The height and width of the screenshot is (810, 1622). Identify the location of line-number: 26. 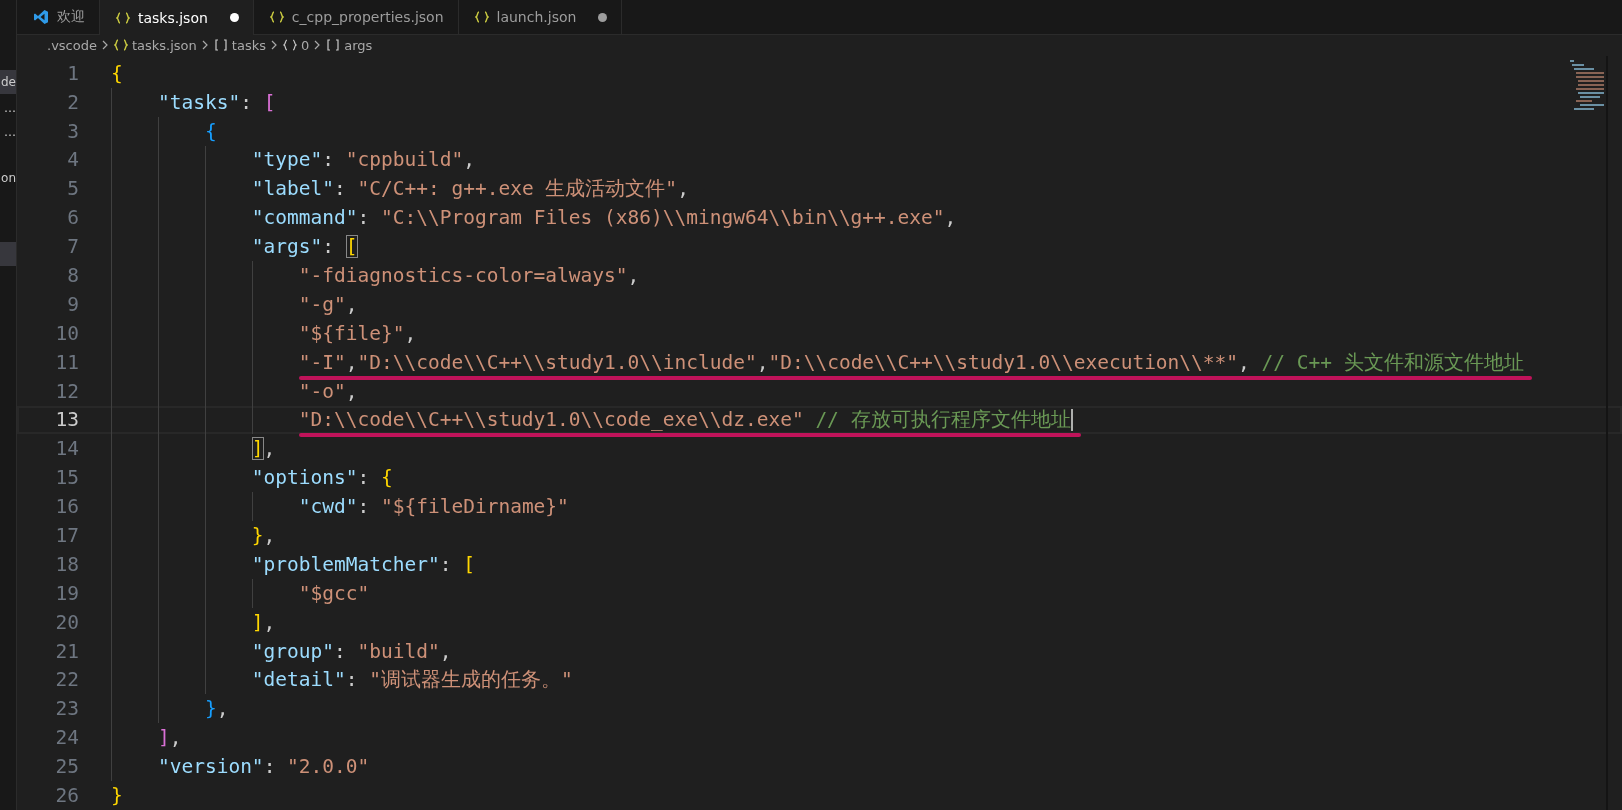
(66, 796).